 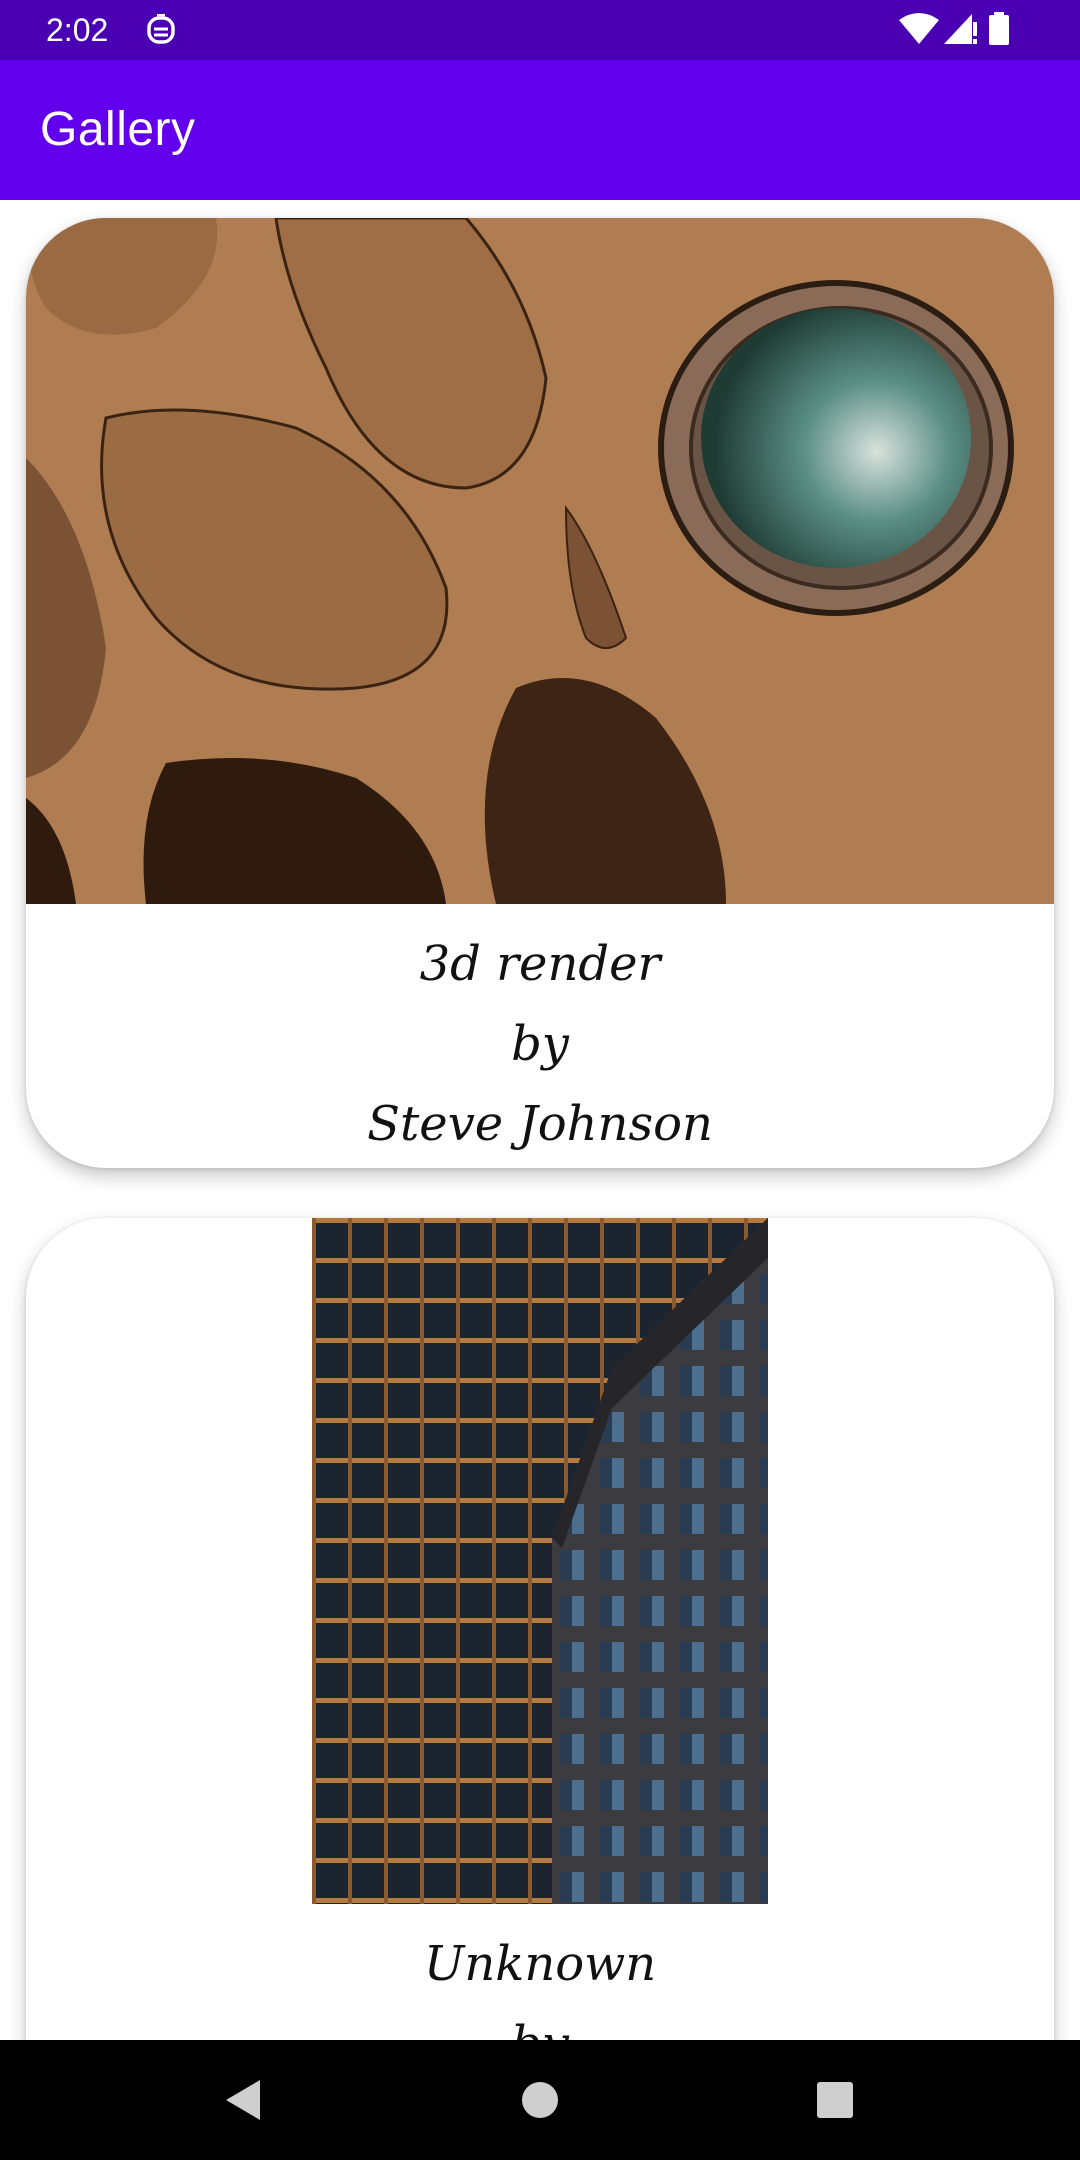 What do you see at coordinates (540, 1561) in the screenshot?
I see `building-facade-image` at bounding box center [540, 1561].